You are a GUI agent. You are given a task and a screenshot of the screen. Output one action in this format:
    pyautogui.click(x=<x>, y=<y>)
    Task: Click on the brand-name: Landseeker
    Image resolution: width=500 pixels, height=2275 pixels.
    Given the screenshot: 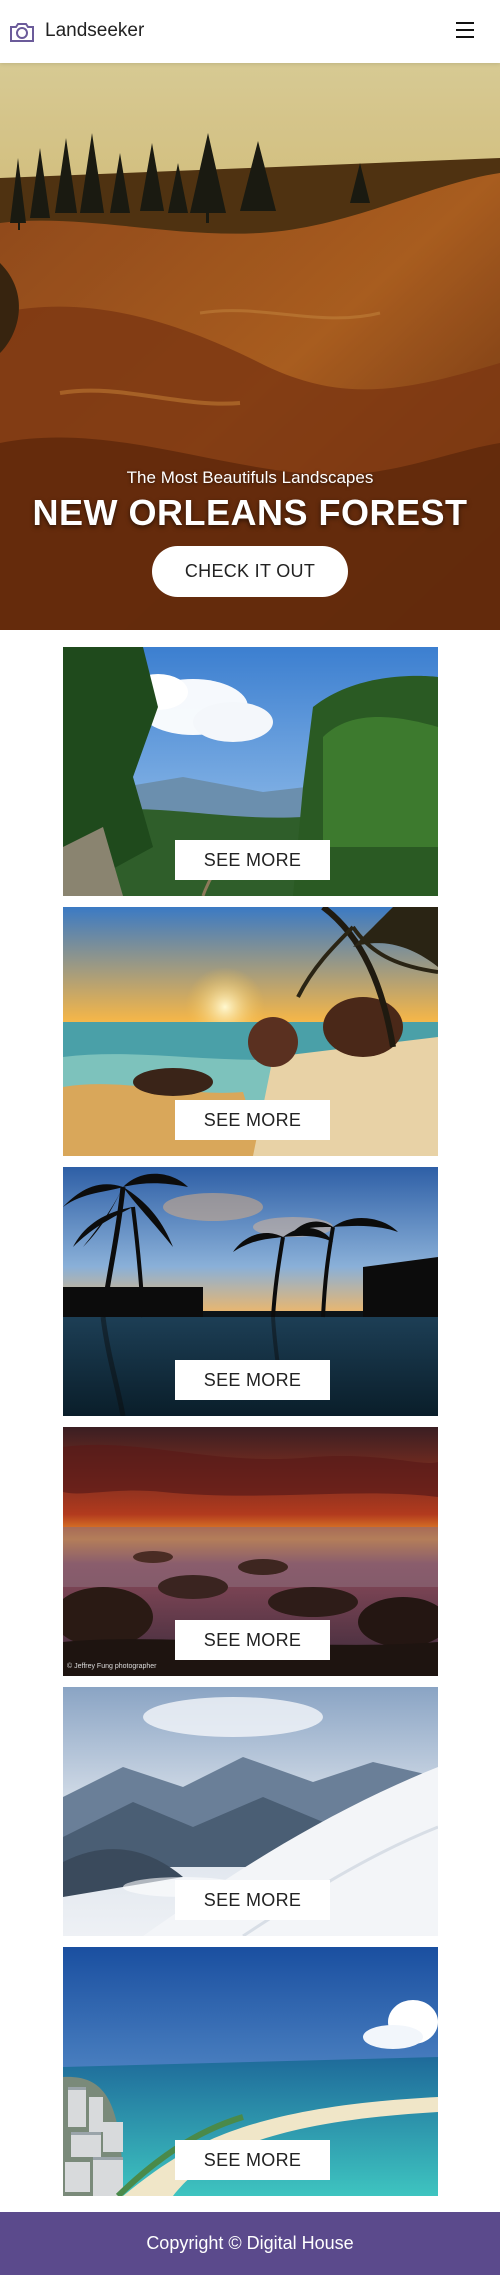 What is the action you would take?
    pyautogui.click(x=94, y=31)
    